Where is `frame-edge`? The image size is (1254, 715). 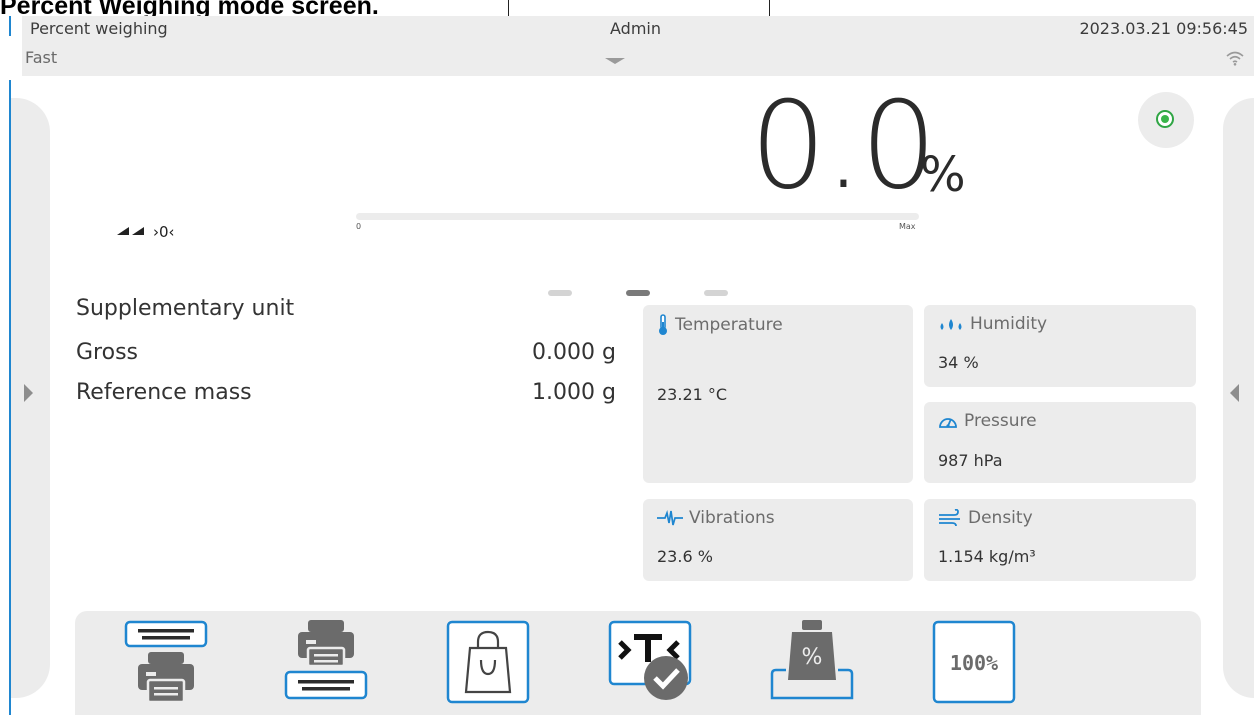
frame-edge is located at coordinates (10, 26).